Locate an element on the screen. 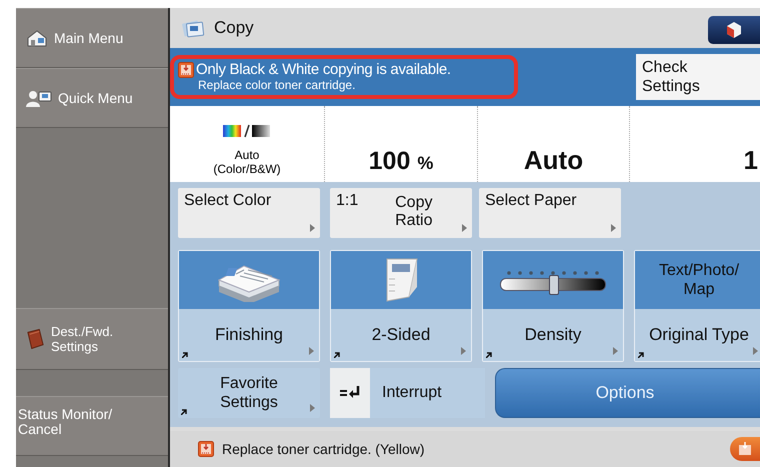  color-swatch-icon is located at coordinates (247, 131).